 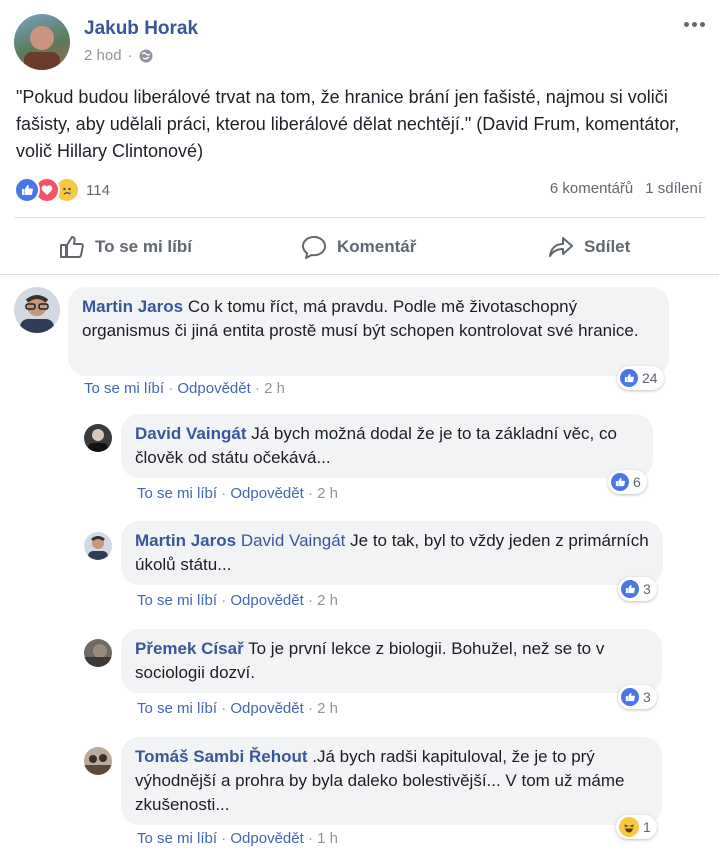 What do you see at coordinates (190, 433) in the screenshot?
I see `comment-author: David Vaingát` at bounding box center [190, 433].